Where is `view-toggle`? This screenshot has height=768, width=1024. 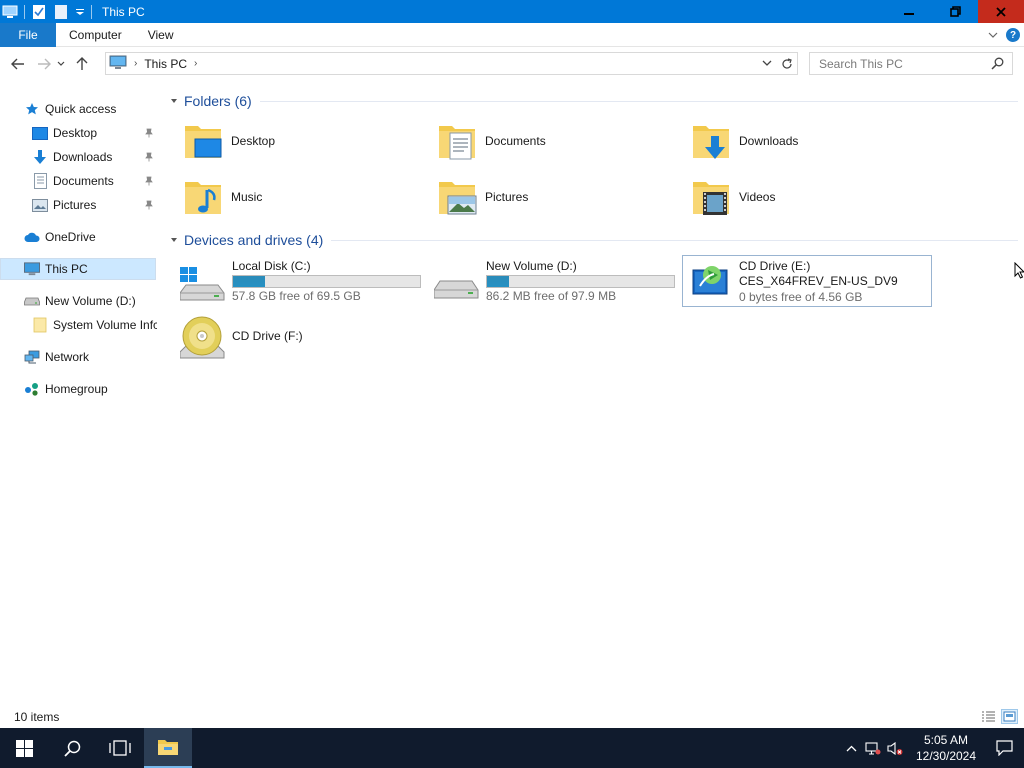 view-toggle is located at coordinates (999, 716).